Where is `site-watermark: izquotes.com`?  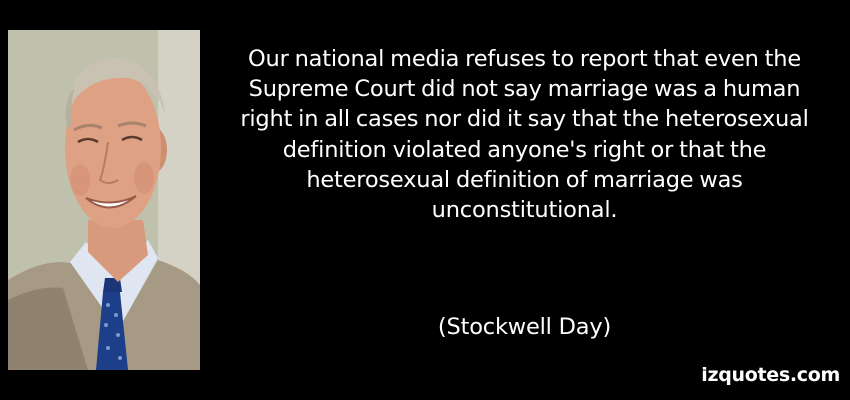
site-watermark: izquotes.com is located at coordinates (770, 375).